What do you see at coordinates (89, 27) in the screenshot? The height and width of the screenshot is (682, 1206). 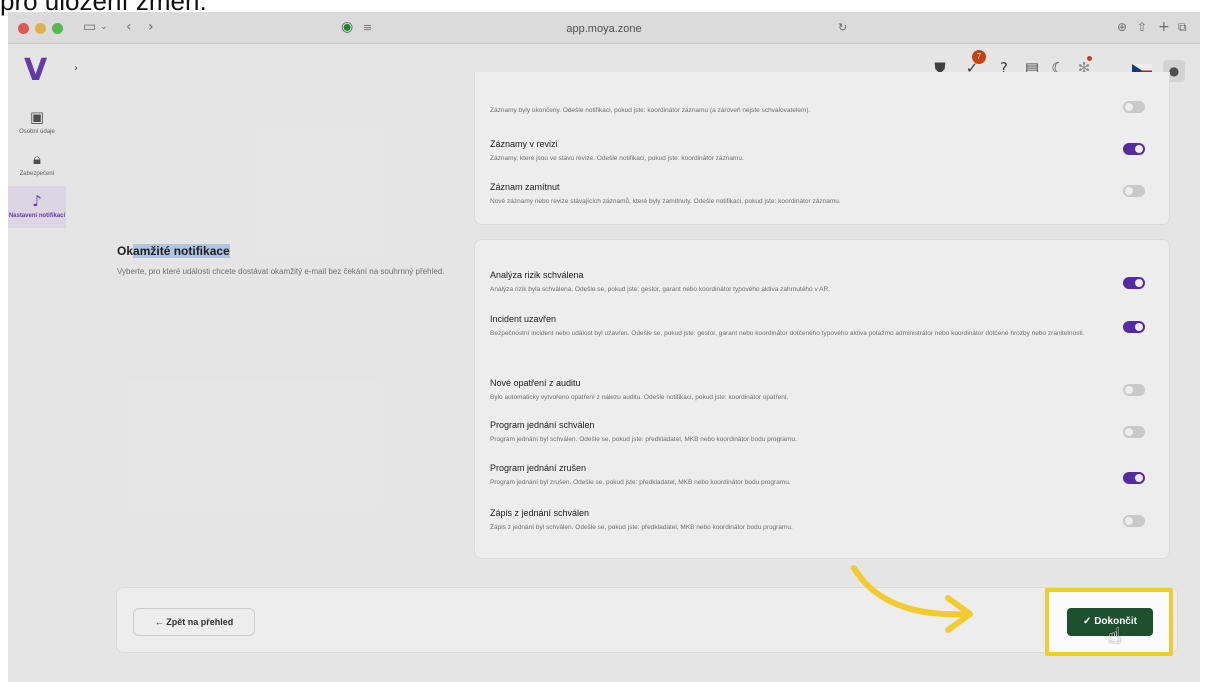 I see `sidebar-toggle-icon: ▭` at bounding box center [89, 27].